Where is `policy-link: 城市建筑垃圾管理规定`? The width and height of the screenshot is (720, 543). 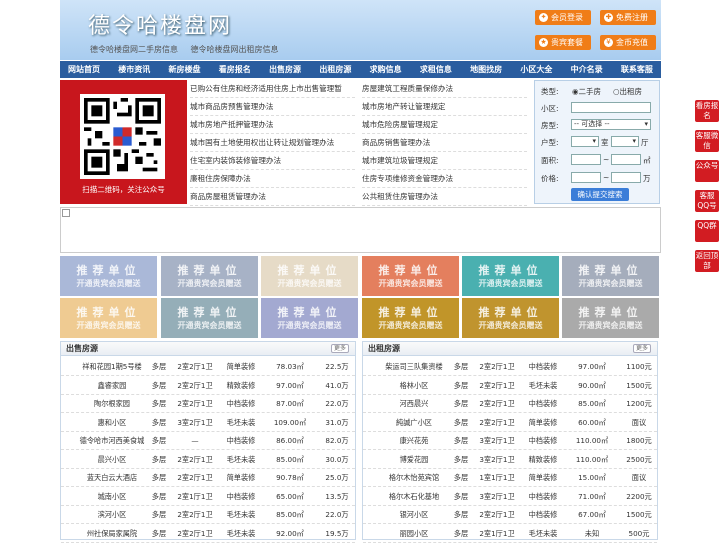
policy-link: 城市建筑垃圾管理规定 is located at coordinates (444, 161).